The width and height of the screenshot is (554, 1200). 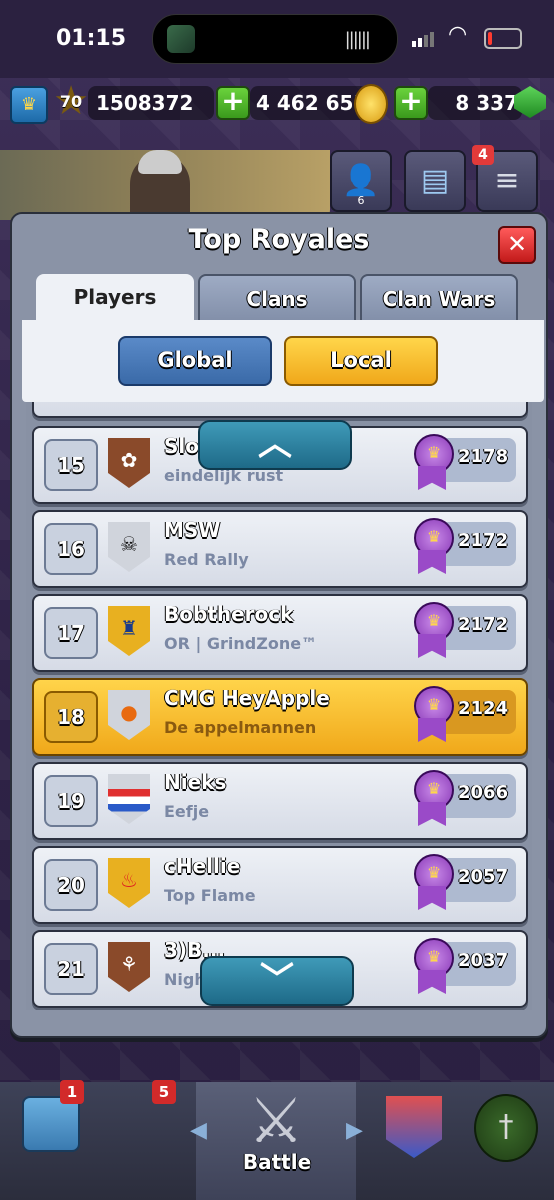 I want to click on player-name: Bobtherock, so click(x=229, y=614).